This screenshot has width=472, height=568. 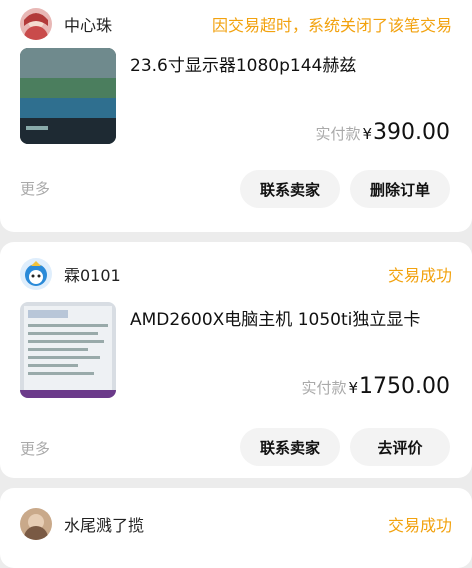 What do you see at coordinates (400, 189) in the screenshot?
I see `delete-order-button: 删除订单` at bounding box center [400, 189].